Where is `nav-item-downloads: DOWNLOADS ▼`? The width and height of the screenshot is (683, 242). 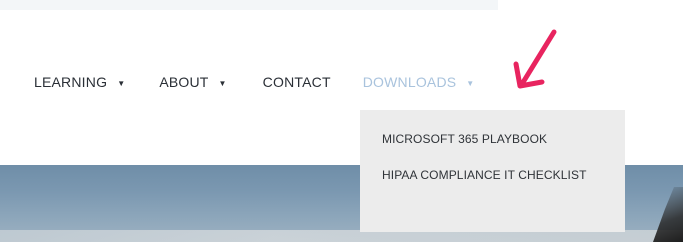 nav-item-downloads: DOWNLOADS ▼ is located at coordinates (419, 82).